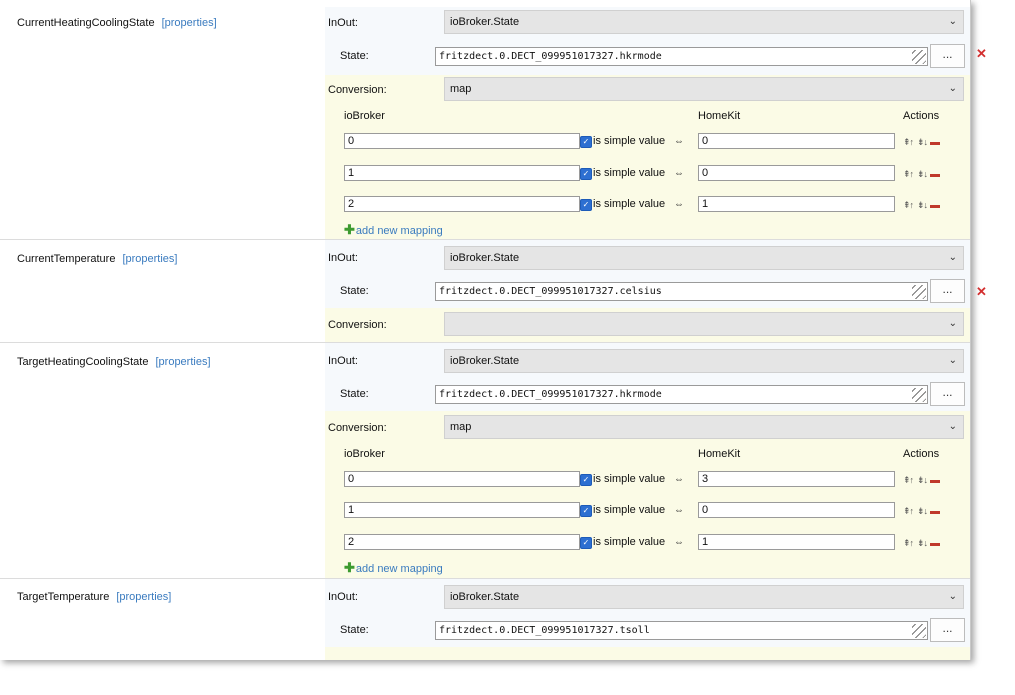  I want to click on conversion-band: Conversion: ⌄, so click(647, 325).